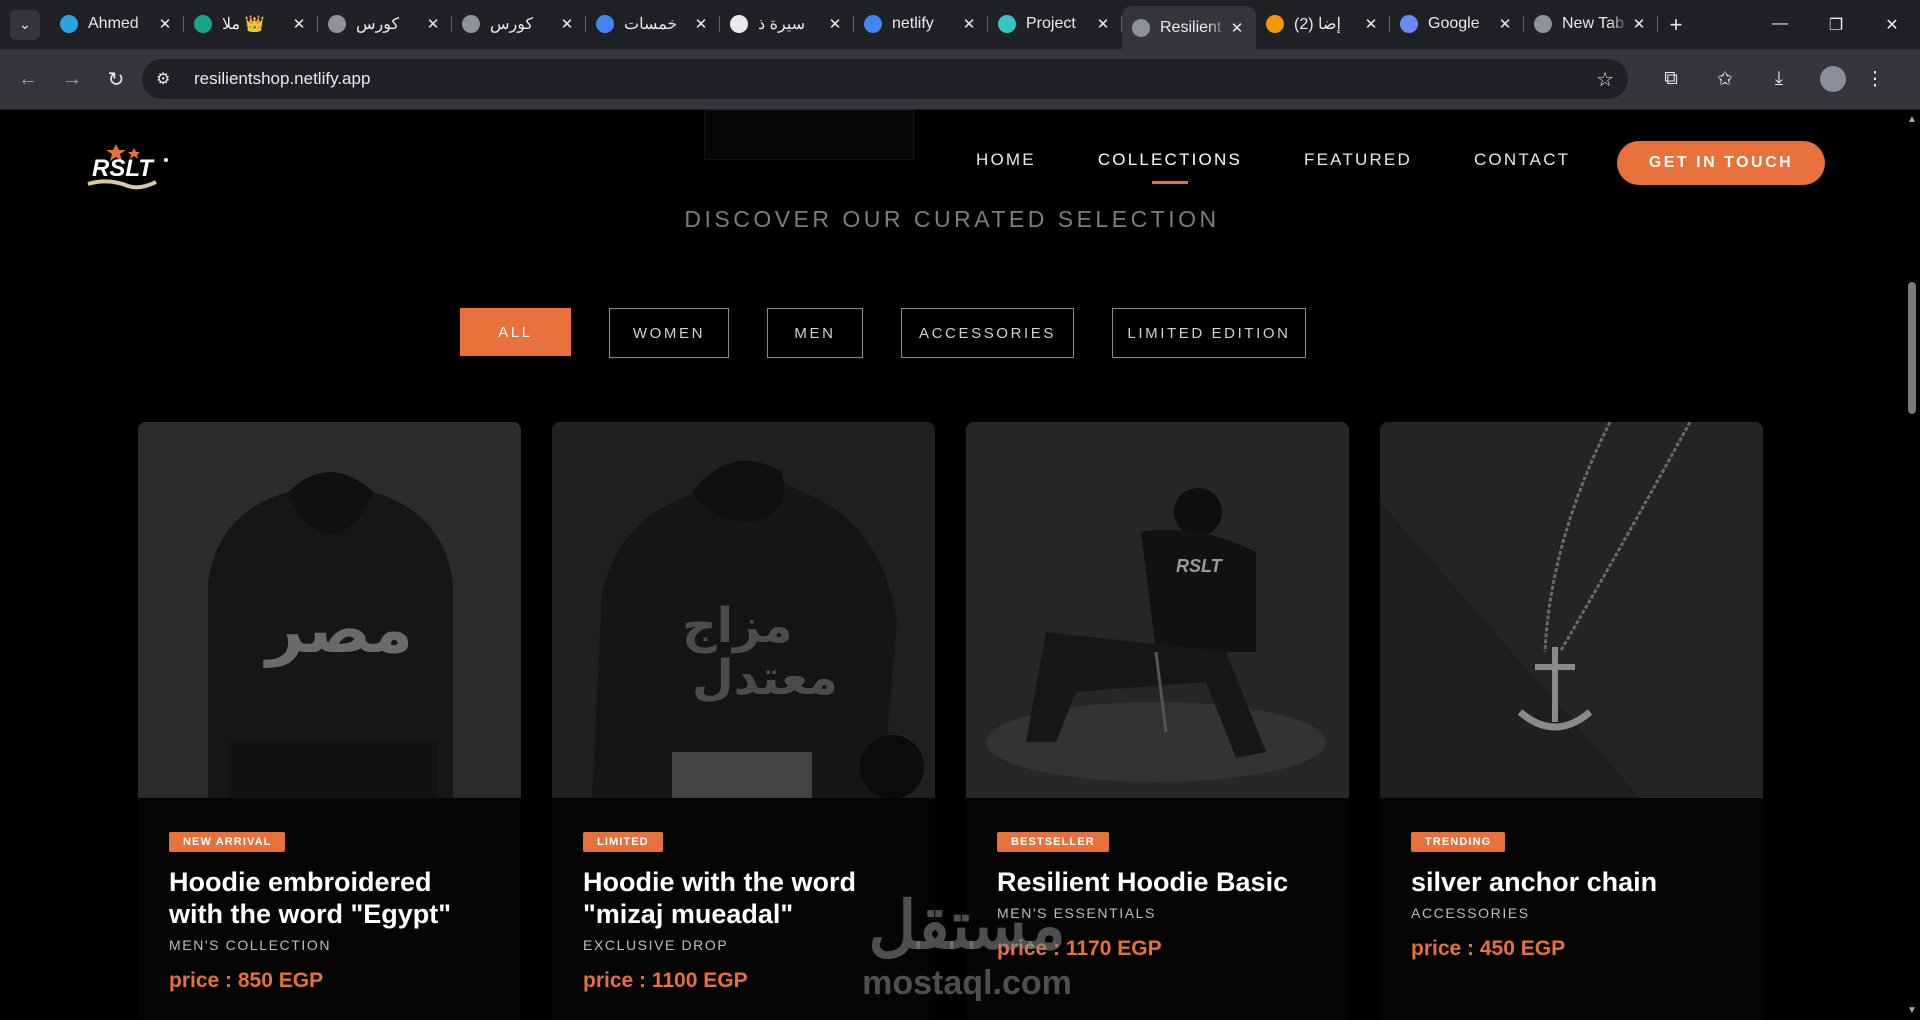 The height and width of the screenshot is (1020, 1920). Describe the element at coordinates (1912, 1010) in the screenshot. I see `scroll-down-icon: ▼` at that location.